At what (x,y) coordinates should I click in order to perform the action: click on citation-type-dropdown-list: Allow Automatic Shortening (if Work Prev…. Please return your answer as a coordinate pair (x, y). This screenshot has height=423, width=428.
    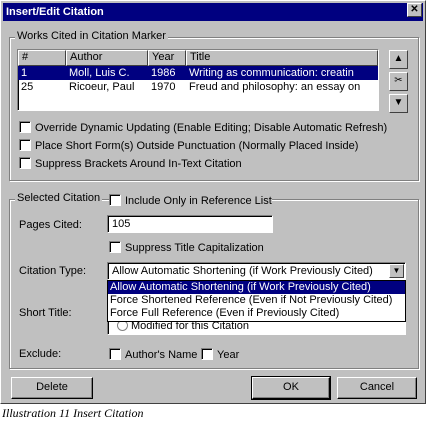
    Looking at the image, I should click on (256, 301).